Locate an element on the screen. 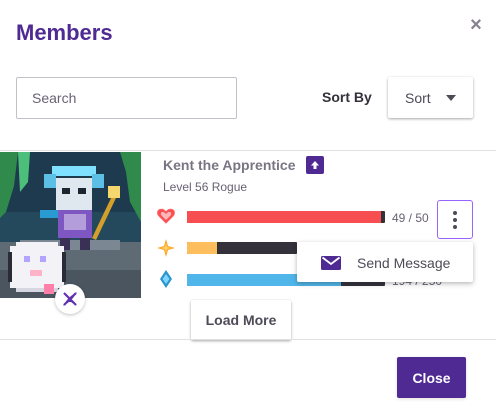  avatar-image is located at coordinates (70, 225).